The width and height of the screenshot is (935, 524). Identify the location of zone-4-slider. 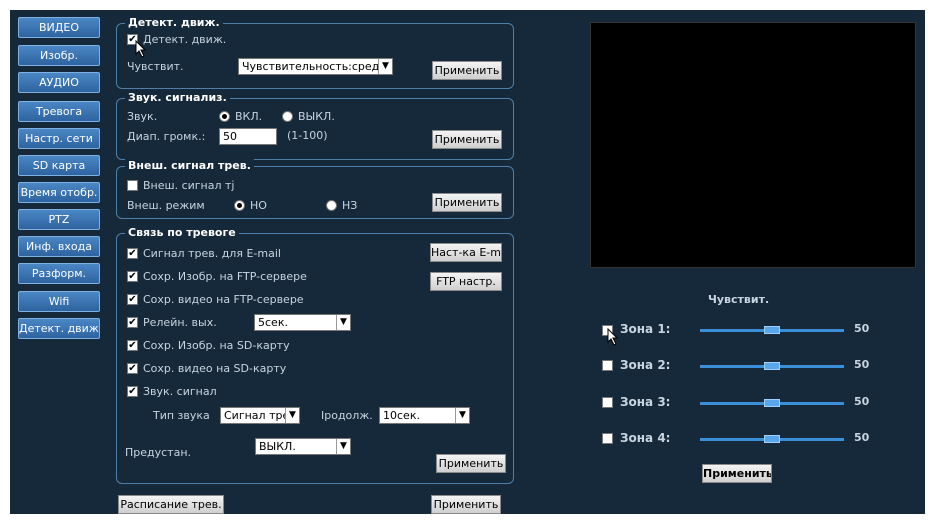
(772, 439).